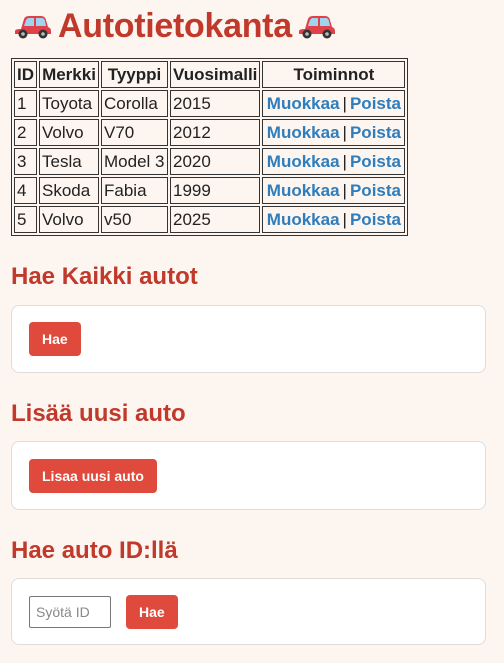 This screenshot has height=663, width=504. I want to click on get-by-id-button: Hae, so click(152, 611).